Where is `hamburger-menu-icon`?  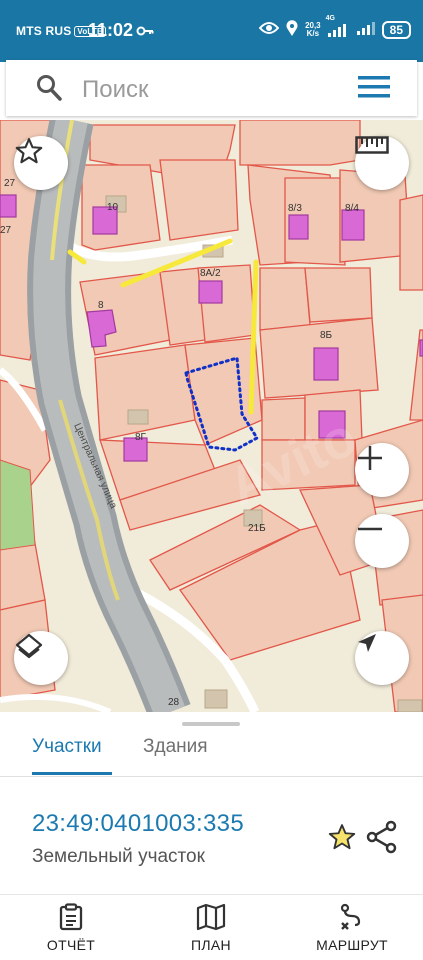
hamburger-menu-icon is located at coordinates (375, 89).